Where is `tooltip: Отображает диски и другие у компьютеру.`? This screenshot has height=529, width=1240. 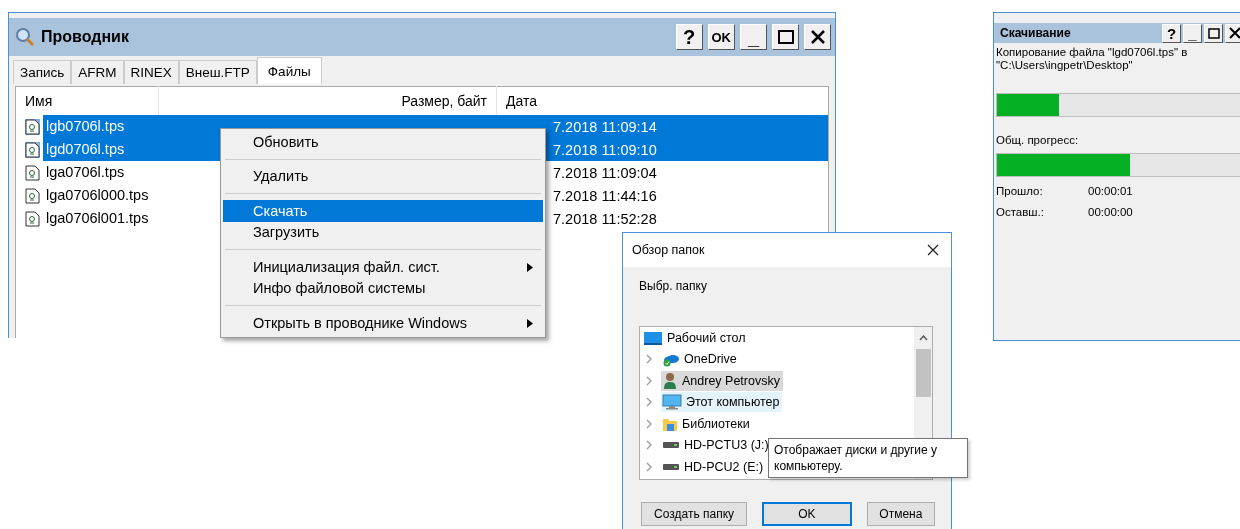
tooltip: Отображает диски и другие у компьютеру. is located at coordinates (868, 458).